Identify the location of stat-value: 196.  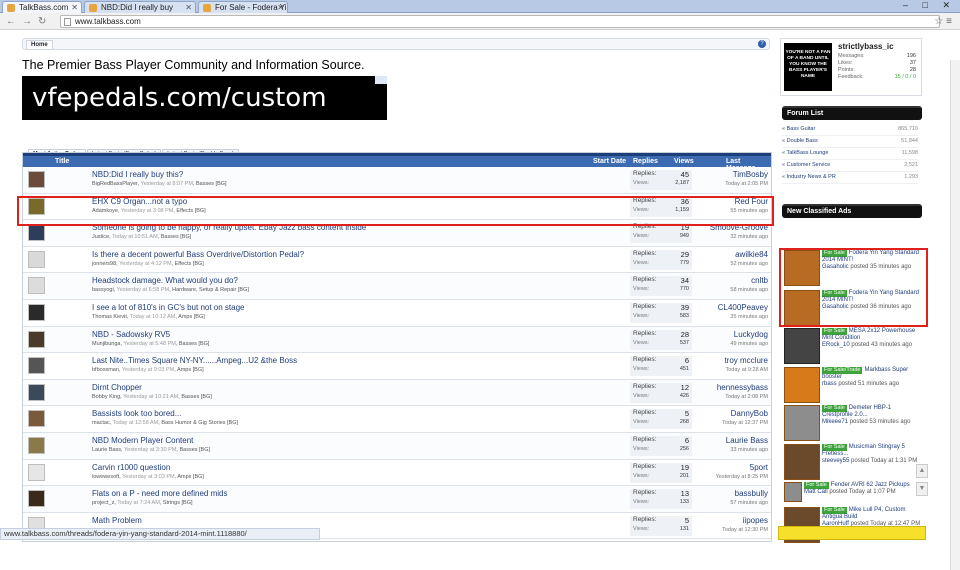
(911, 56).